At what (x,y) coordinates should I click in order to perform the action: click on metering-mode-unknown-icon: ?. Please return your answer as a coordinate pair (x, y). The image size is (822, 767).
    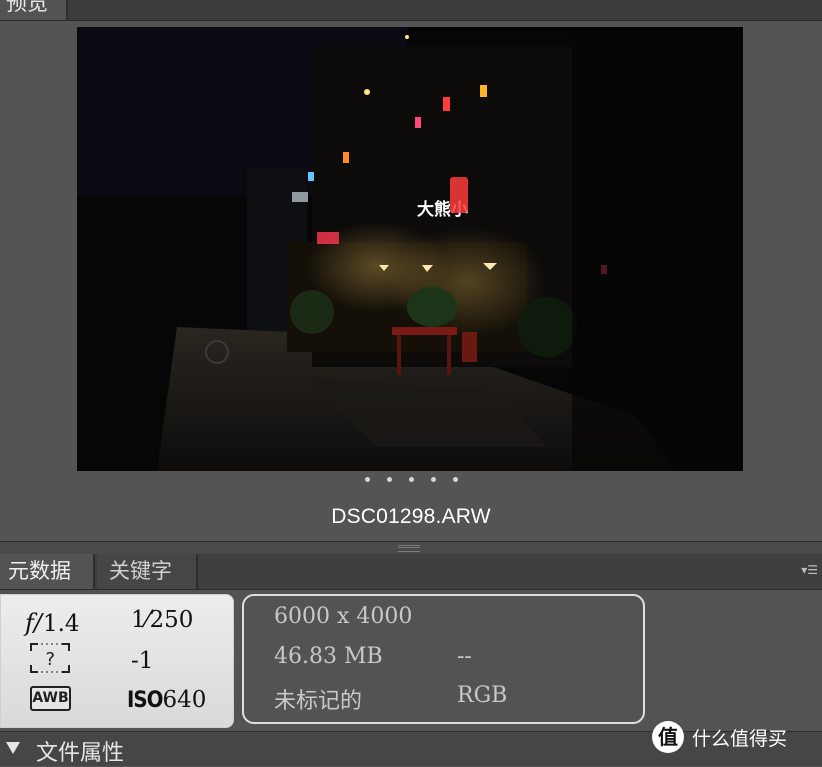
    Looking at the image, I should click on (50, 658).